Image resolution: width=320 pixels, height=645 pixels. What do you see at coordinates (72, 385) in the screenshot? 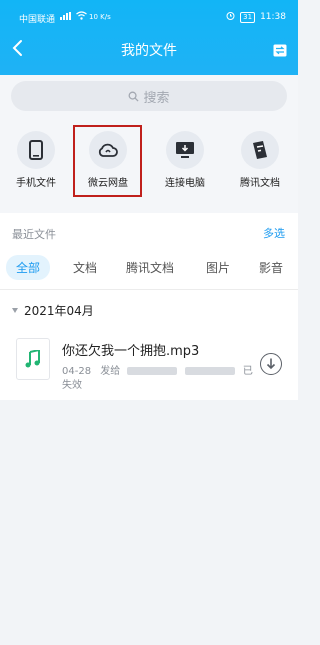
I see `file-status-part2: 失效` at bounding box center [72, 385].